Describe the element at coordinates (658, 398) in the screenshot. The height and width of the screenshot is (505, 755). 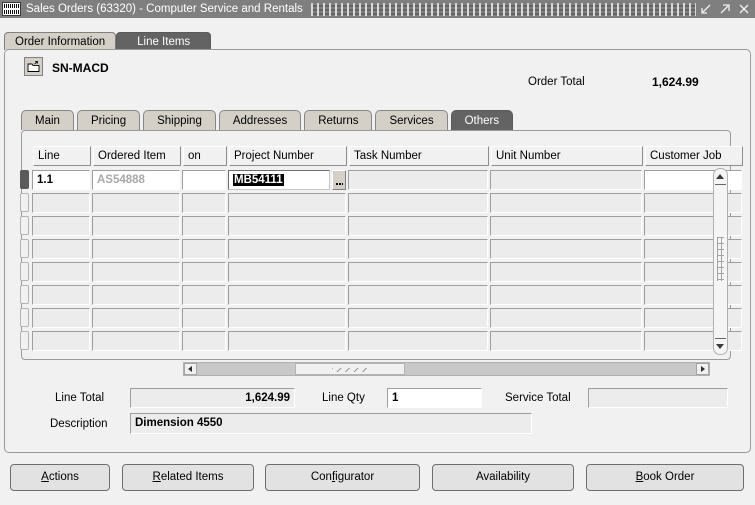
I see `service-total-field` at that location.